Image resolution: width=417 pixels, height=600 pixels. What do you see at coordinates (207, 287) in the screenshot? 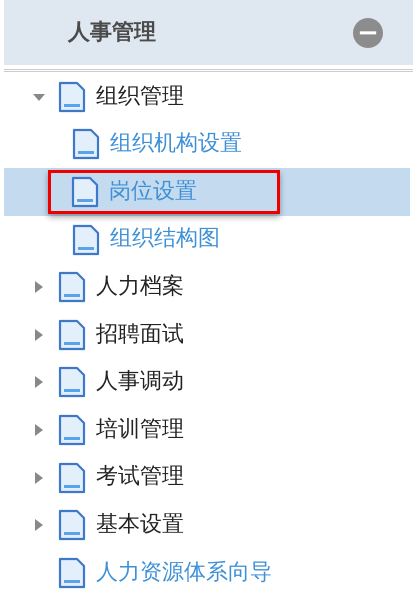
I see `tree-row: 人力档案` at bounding box center [207, 287].